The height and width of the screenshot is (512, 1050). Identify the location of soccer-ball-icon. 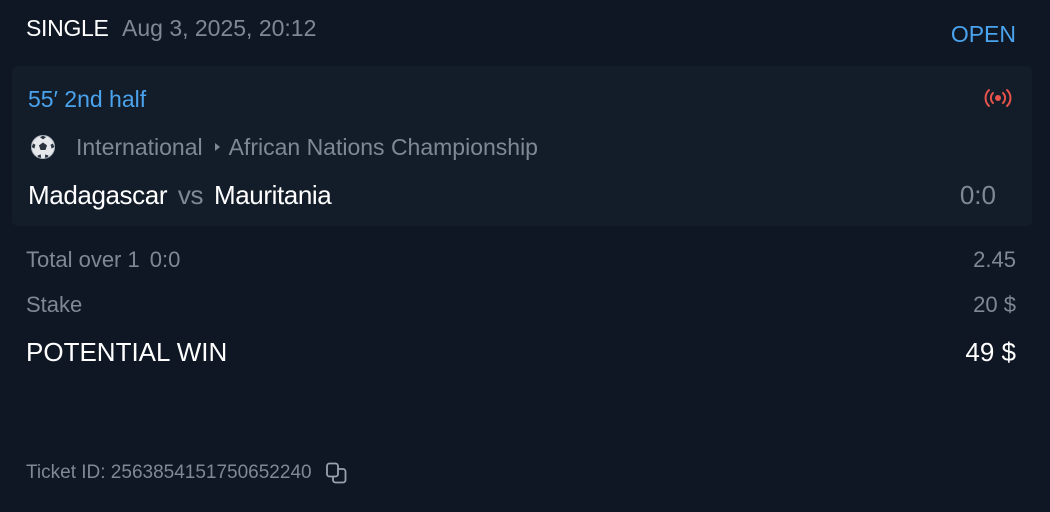
(43, 147).